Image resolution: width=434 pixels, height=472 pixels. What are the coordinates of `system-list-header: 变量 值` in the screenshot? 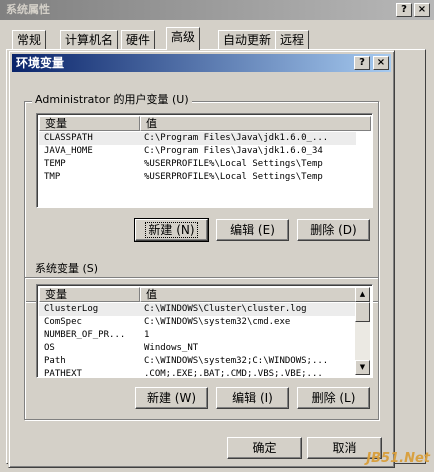 It's located at (197, 294).